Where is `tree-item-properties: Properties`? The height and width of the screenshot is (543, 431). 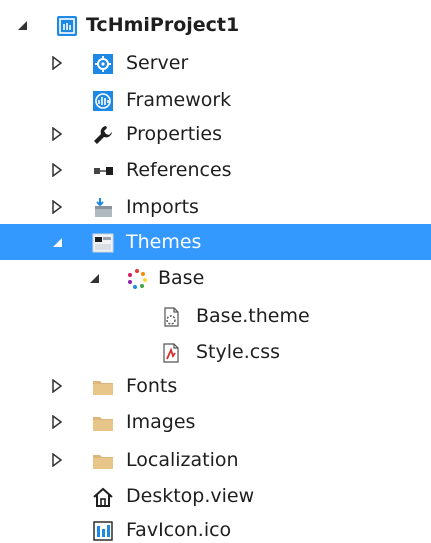 tree-item-properties: Properties is located at coordinates (215, 134).